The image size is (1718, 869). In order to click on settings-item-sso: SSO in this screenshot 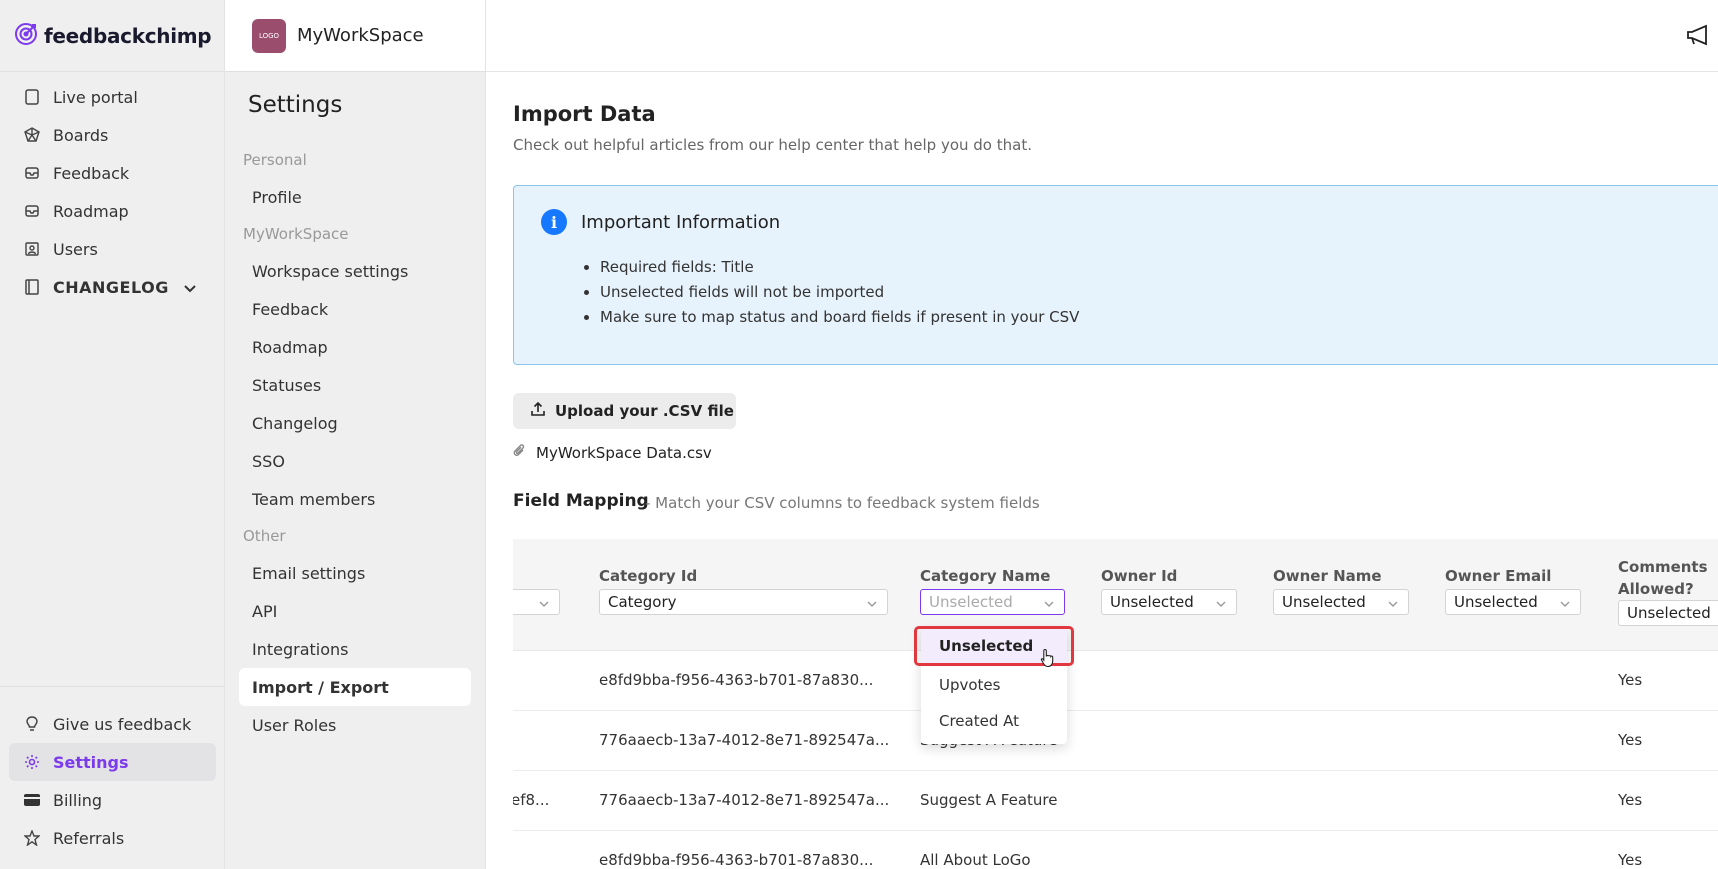, I will do `click(355, 461)`.